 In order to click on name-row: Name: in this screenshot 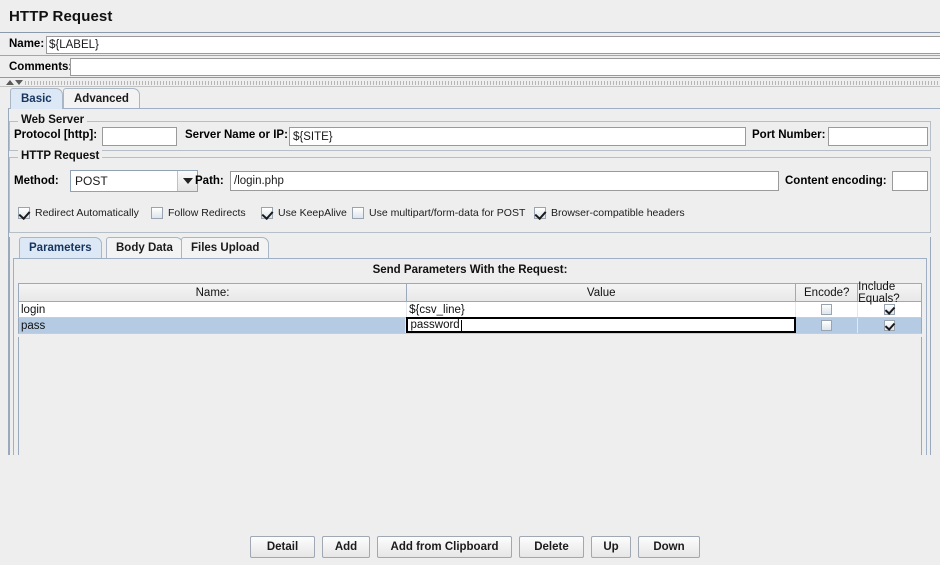, I will do `click(470, 45)`.